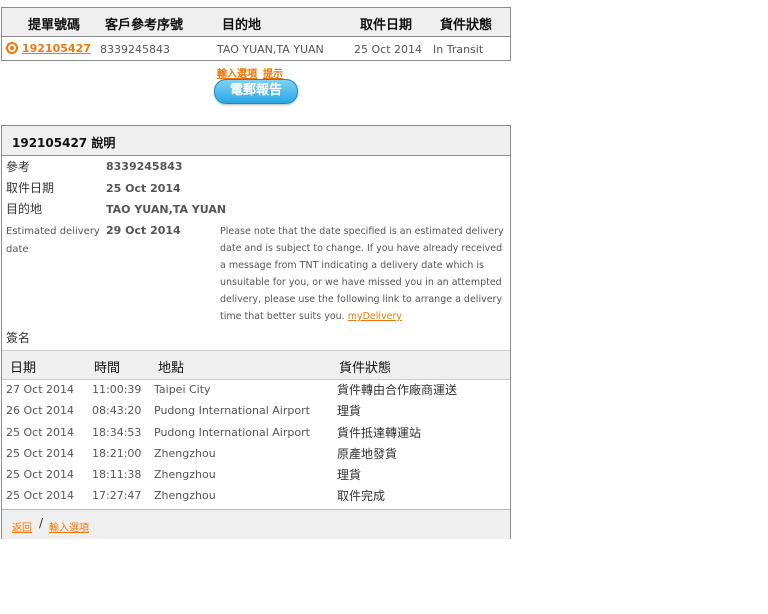  Describe the element at coordinates (256, 474) in the screenshot. I see `history-row: 25 Oct 2014 18:11:38 Zhengzhou 理貨` at that location.